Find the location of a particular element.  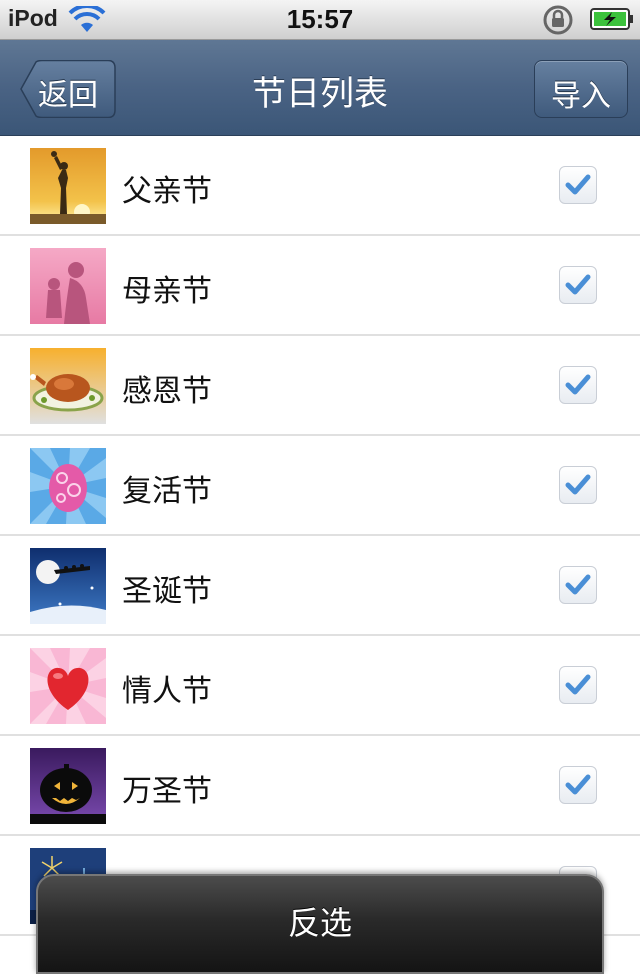

jack-o-lantern-icon is located at coordinates (68, 786).